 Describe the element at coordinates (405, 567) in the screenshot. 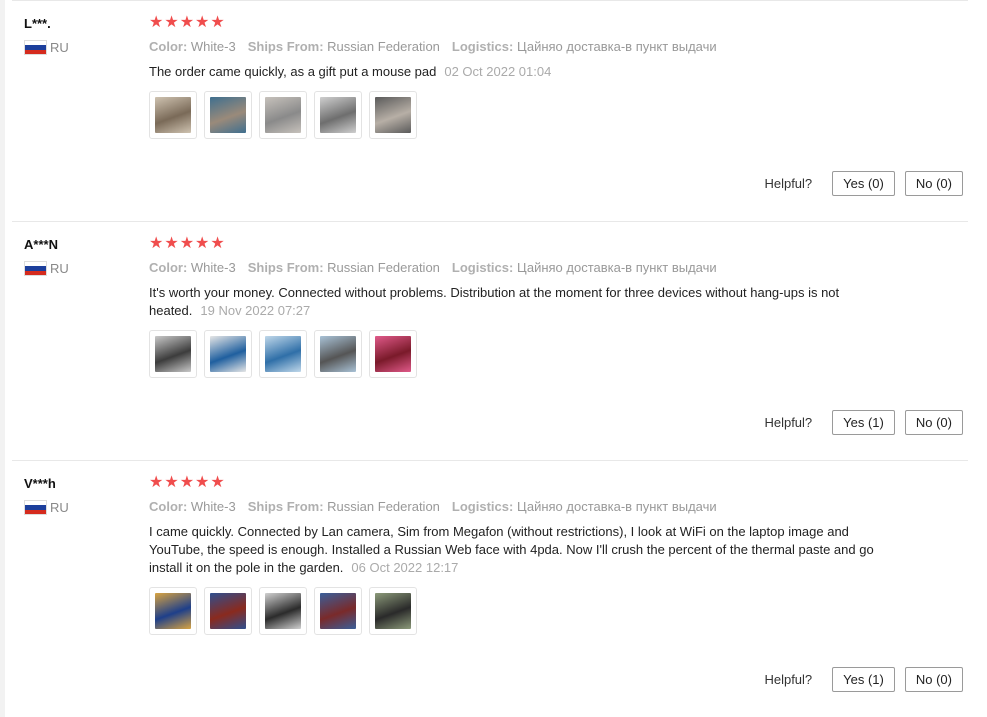

I see `review-date: 06 Oct 2022 12:17` at that location.